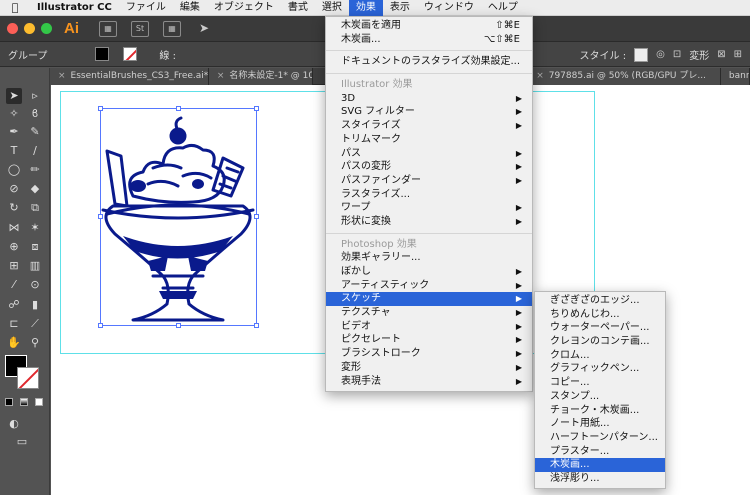 This screenshot has height=495, width=750. What do you see at coordinates (429, 154) in the screenshot?
I see `illustrator-effect-item: パス ▶` at bounding box center [429, 154].